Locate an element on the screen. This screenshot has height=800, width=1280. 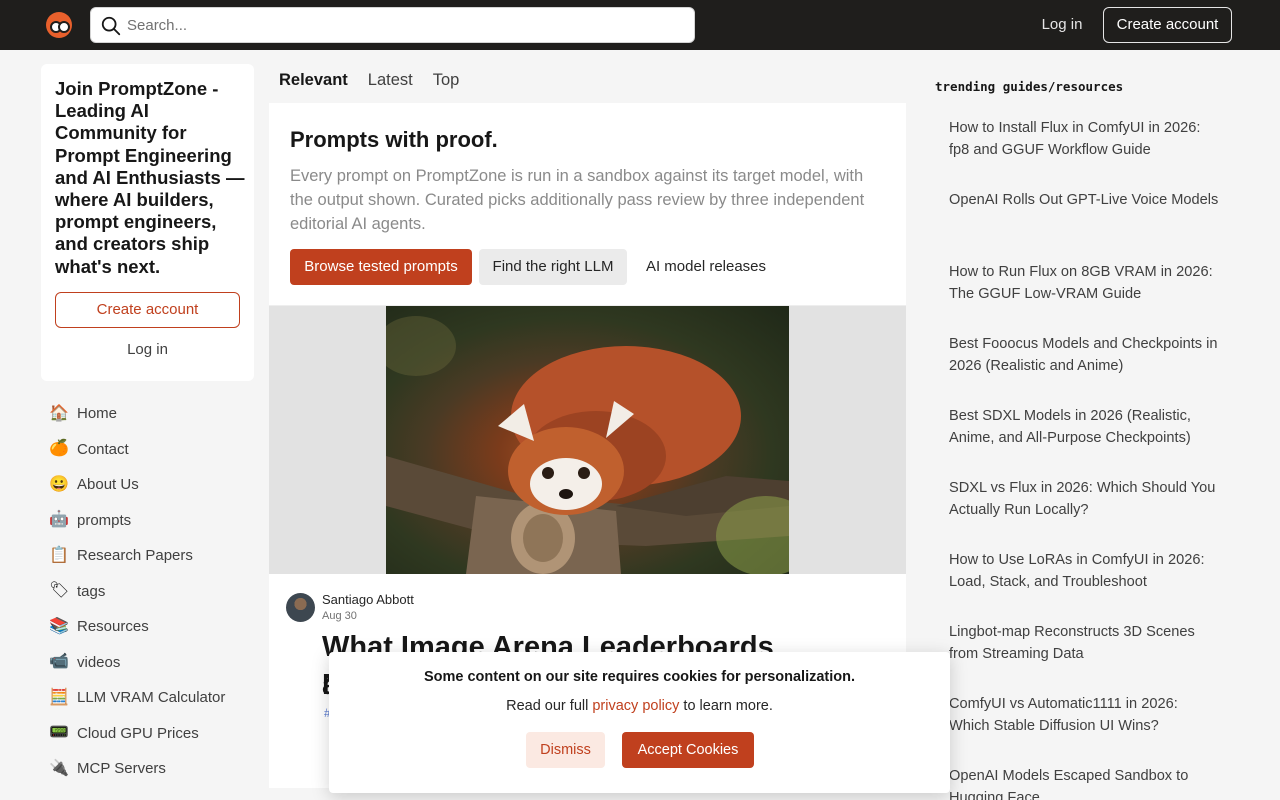
sidebar-item-about-us: 😀 About Us is located at coordinates (147, 485).